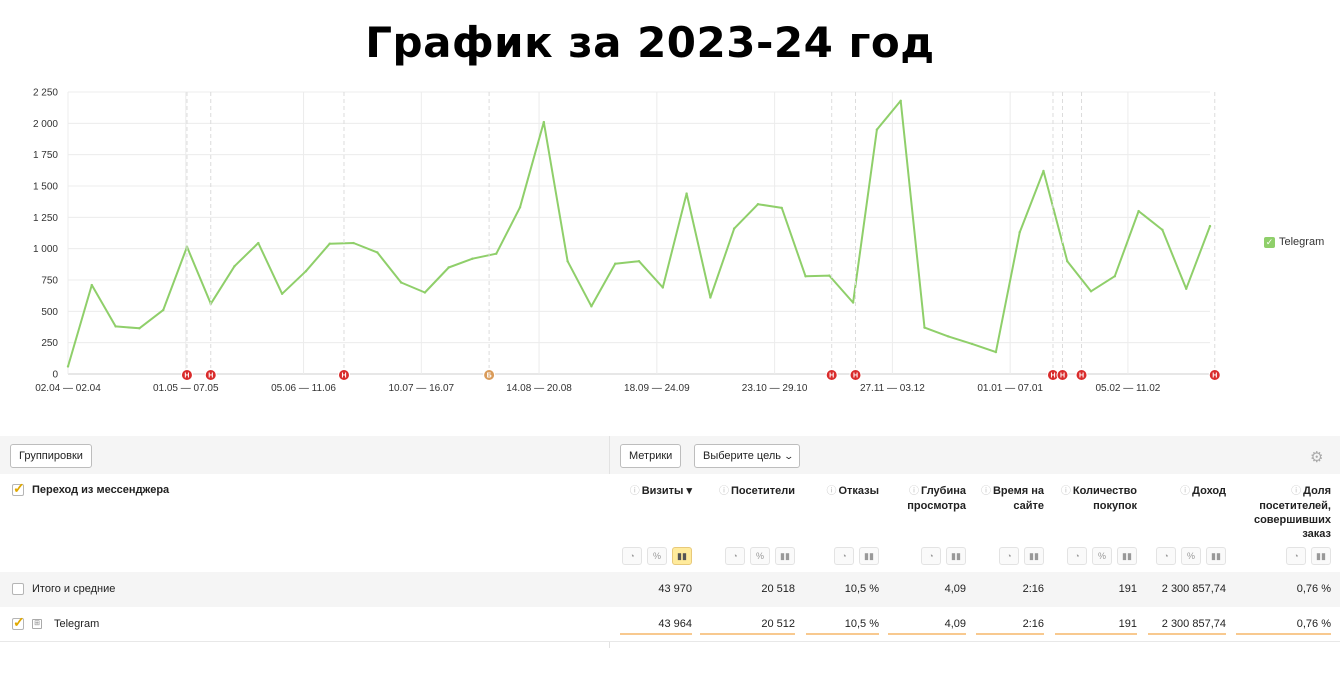  What do you see at coordinates (656, 491) in the screenshot?
I see `column-header: ⓘ Визиты ▾` at bounding box center [656, 491].